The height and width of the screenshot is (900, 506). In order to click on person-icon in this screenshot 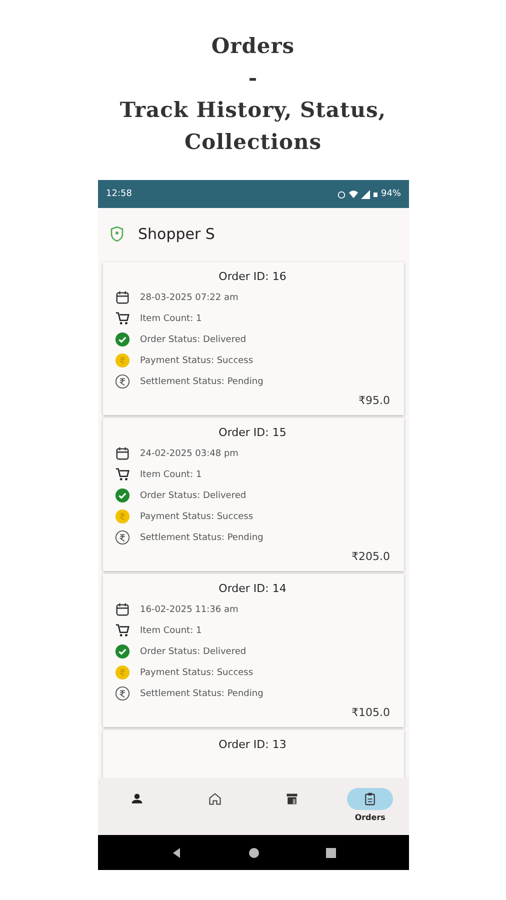, I will do `click(137, 799)`.